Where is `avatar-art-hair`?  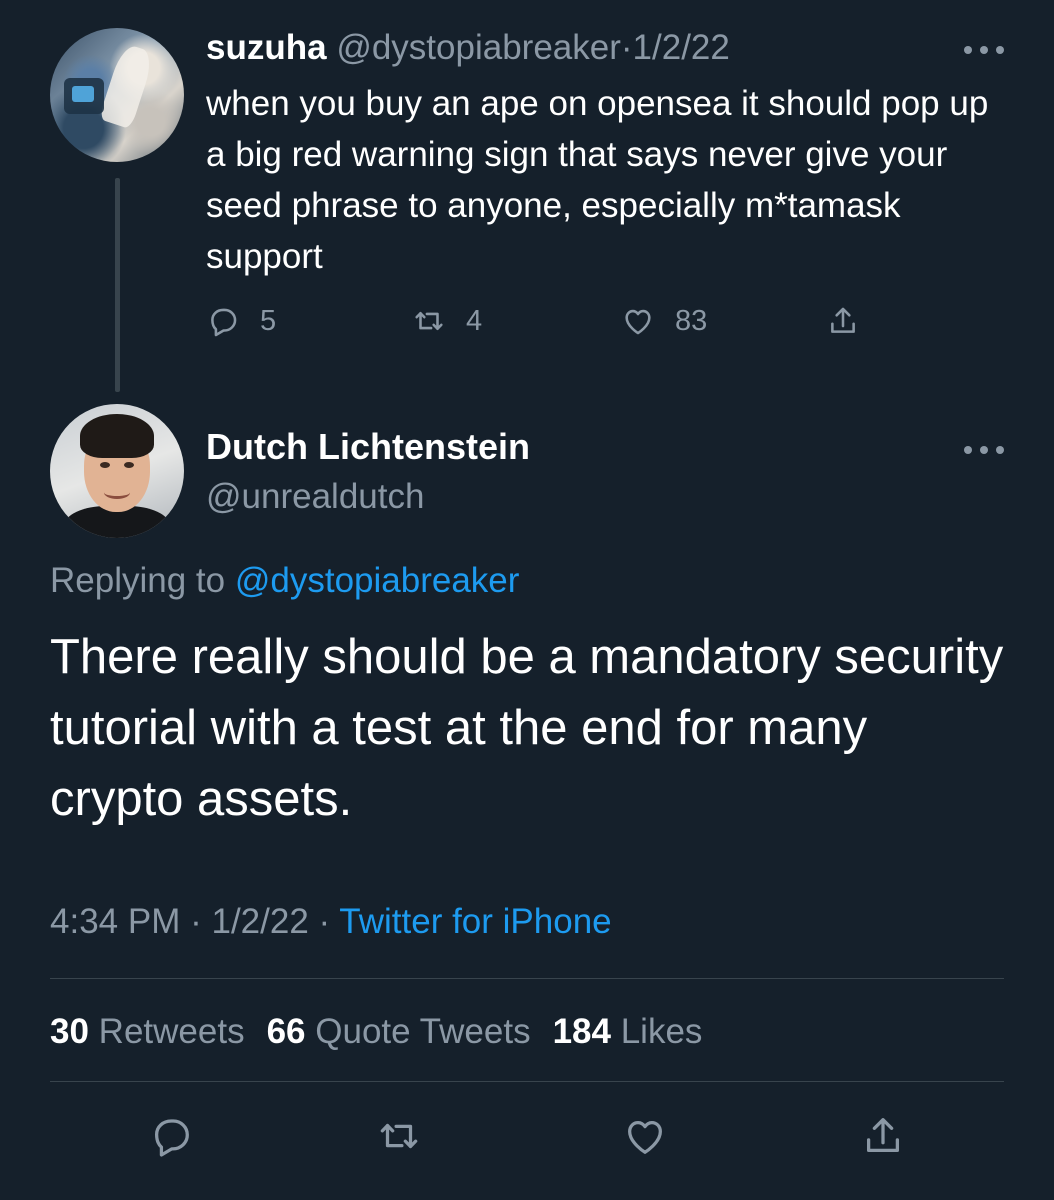
avatar-art-hair is located at coordinates (117, 436).